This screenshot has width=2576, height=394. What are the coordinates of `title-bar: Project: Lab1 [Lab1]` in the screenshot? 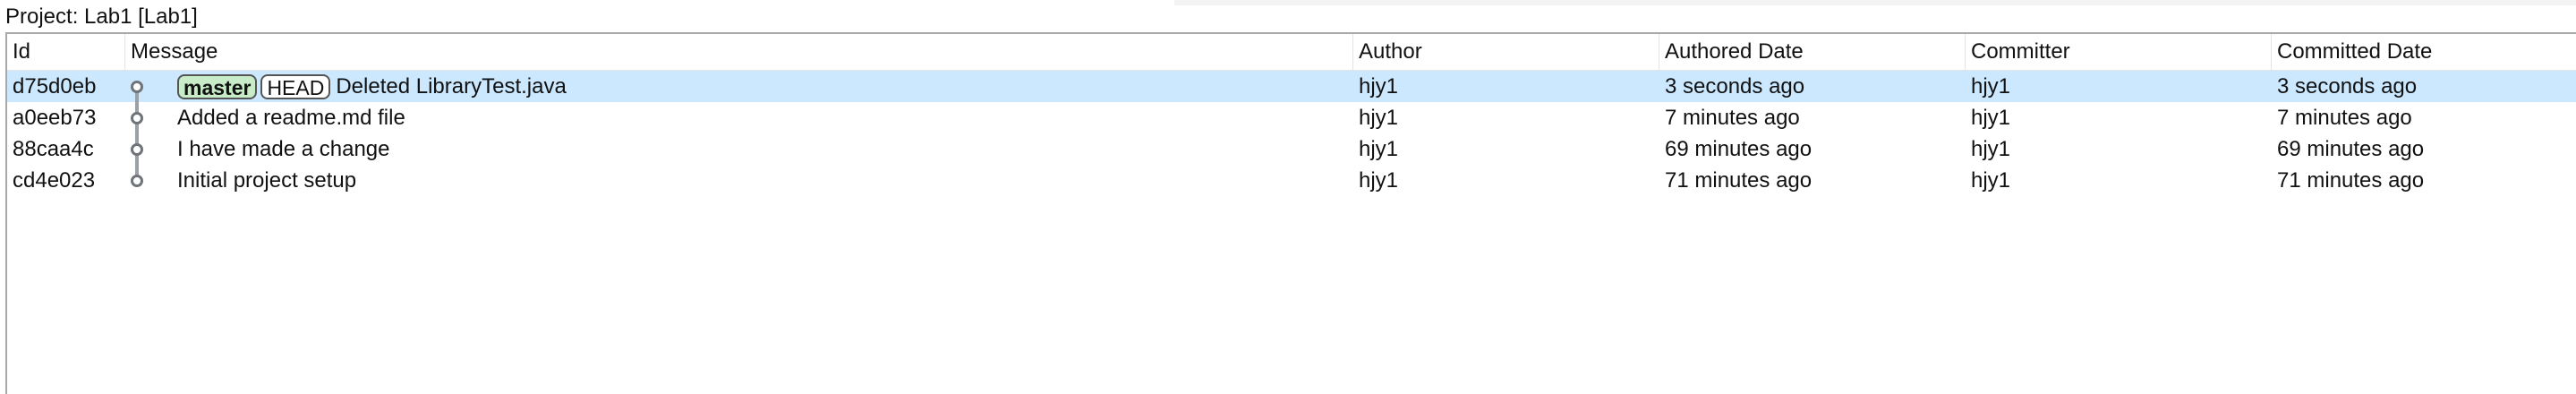 It's located at (1288, 16).